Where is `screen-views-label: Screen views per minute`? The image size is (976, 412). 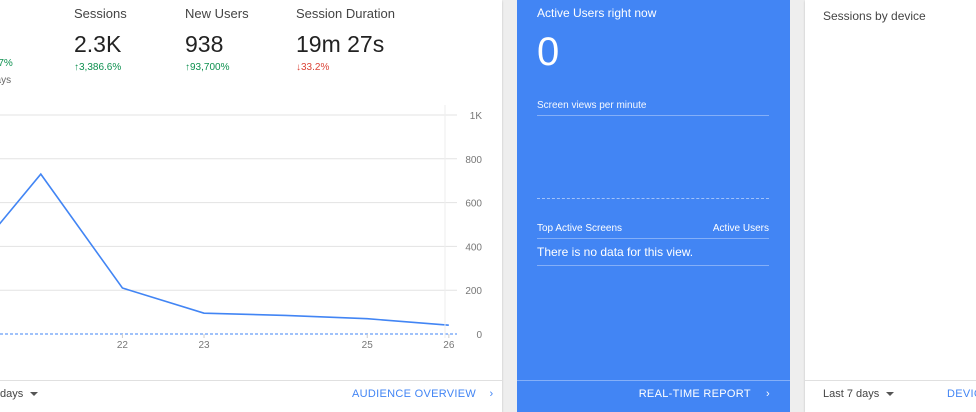
screen-views-label: Screen views per minute is located at coordinates (592, 105).